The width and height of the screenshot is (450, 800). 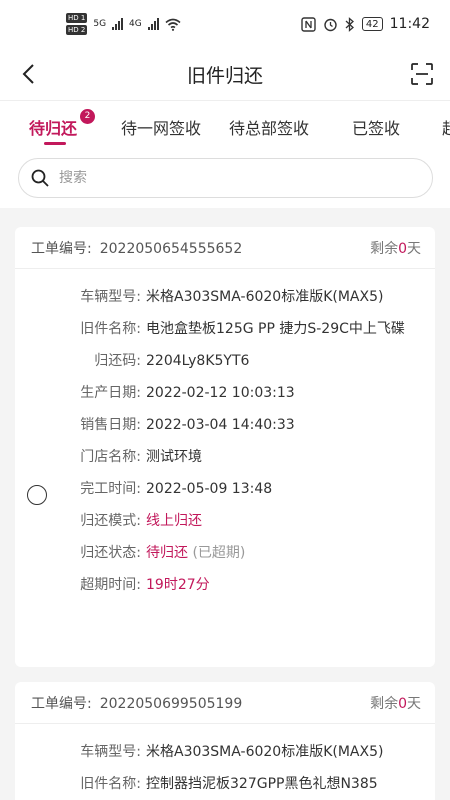 I want to click on tab-label: 超, so click(x=446, y=128).